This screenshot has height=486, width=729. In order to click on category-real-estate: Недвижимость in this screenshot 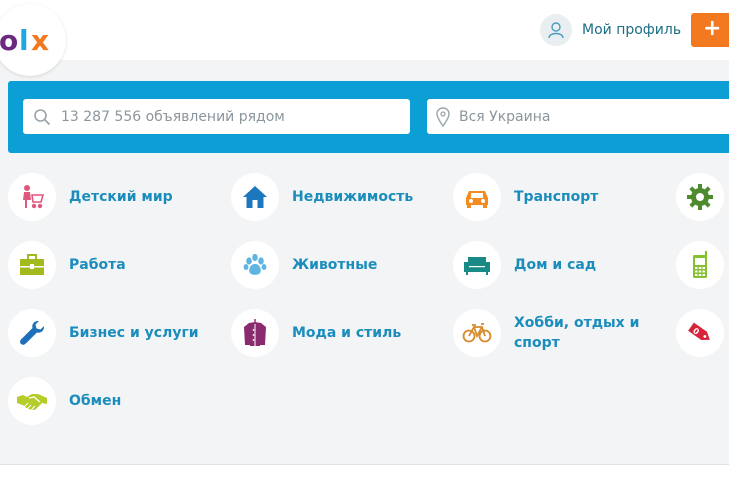, I will do `click(326, 197)`.